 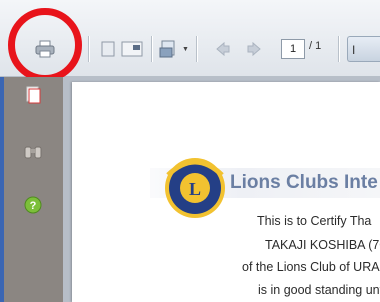 I want to click on document-title: Lions Clubs Inte, so click(x=304, y=182).